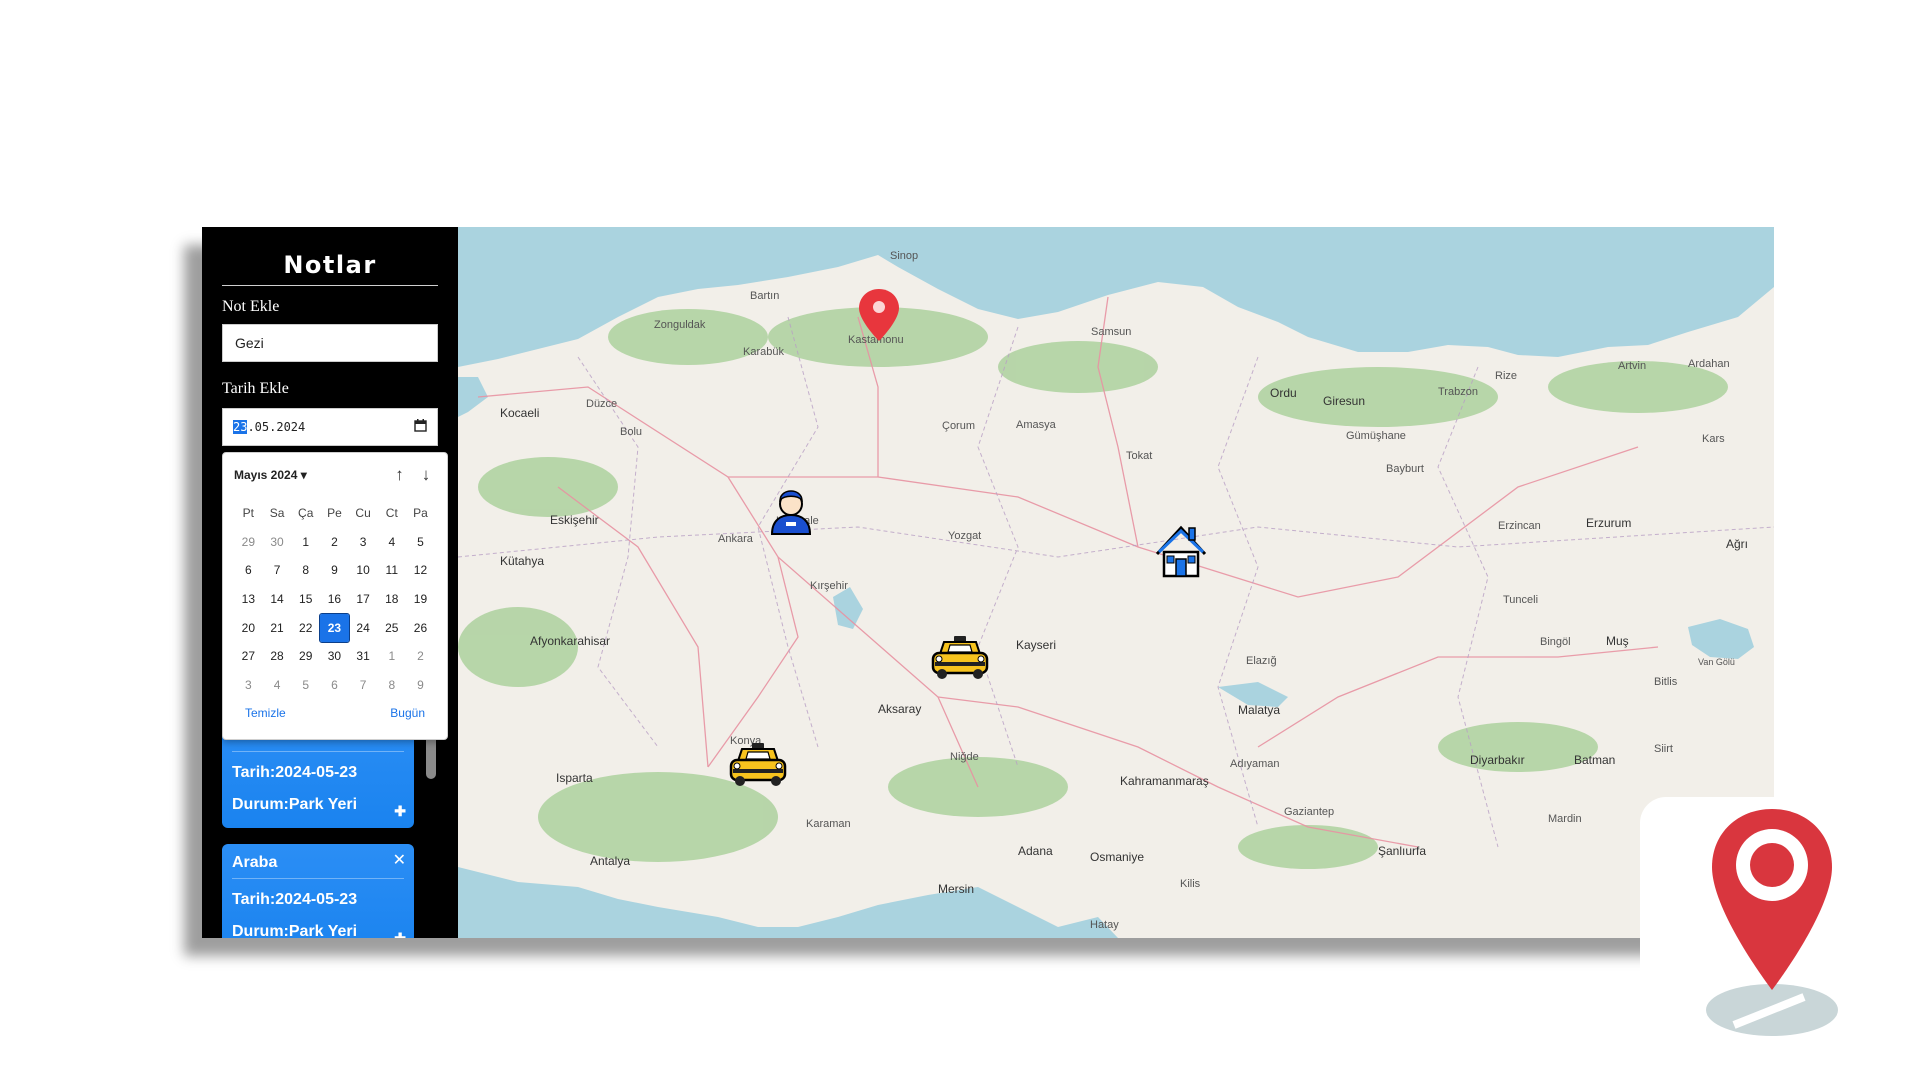 The width and height of the screenshot is (1920, 1080). I want to click on calendar-day: 31, so click(363, 656).